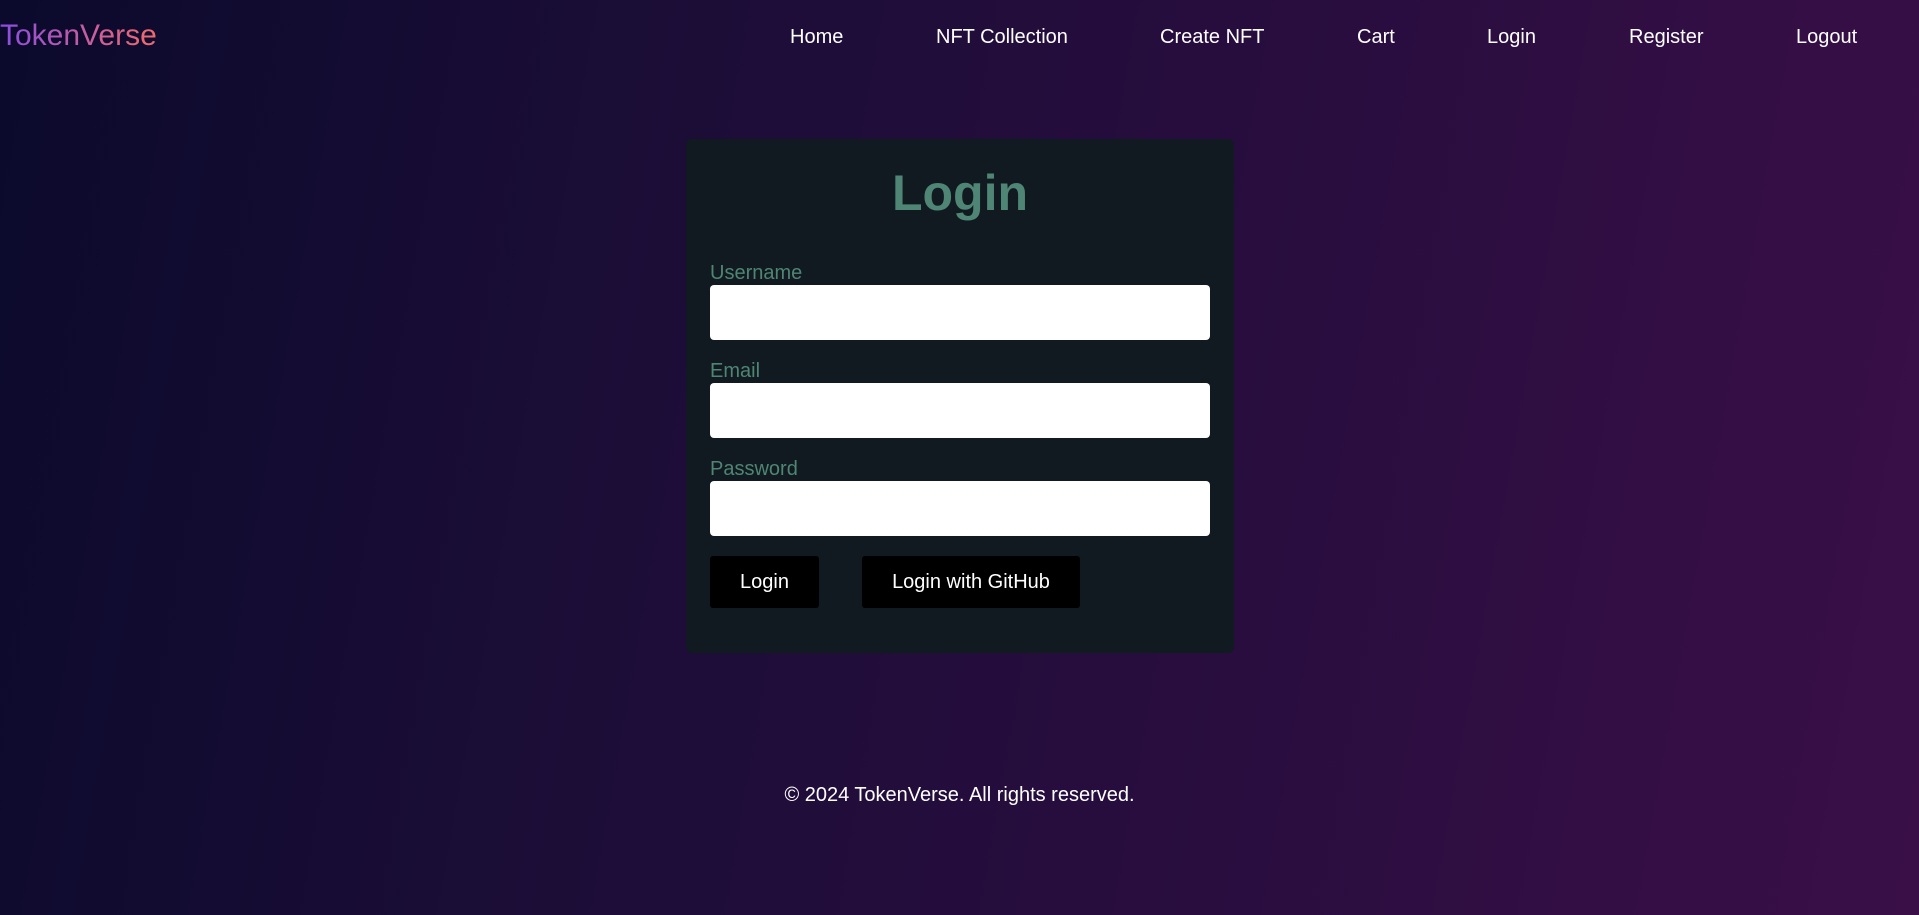 The image size is (1919, 915). I want to click on footer-copyright: © 2024 TokenVerse. All rights reserved., so click(959, 795).